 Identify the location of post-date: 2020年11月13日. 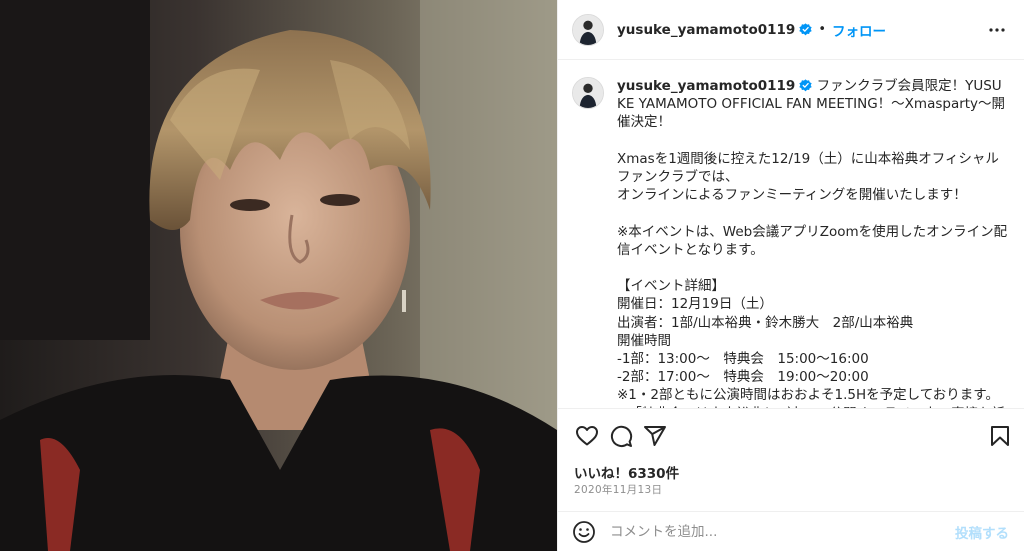
(618, 489).